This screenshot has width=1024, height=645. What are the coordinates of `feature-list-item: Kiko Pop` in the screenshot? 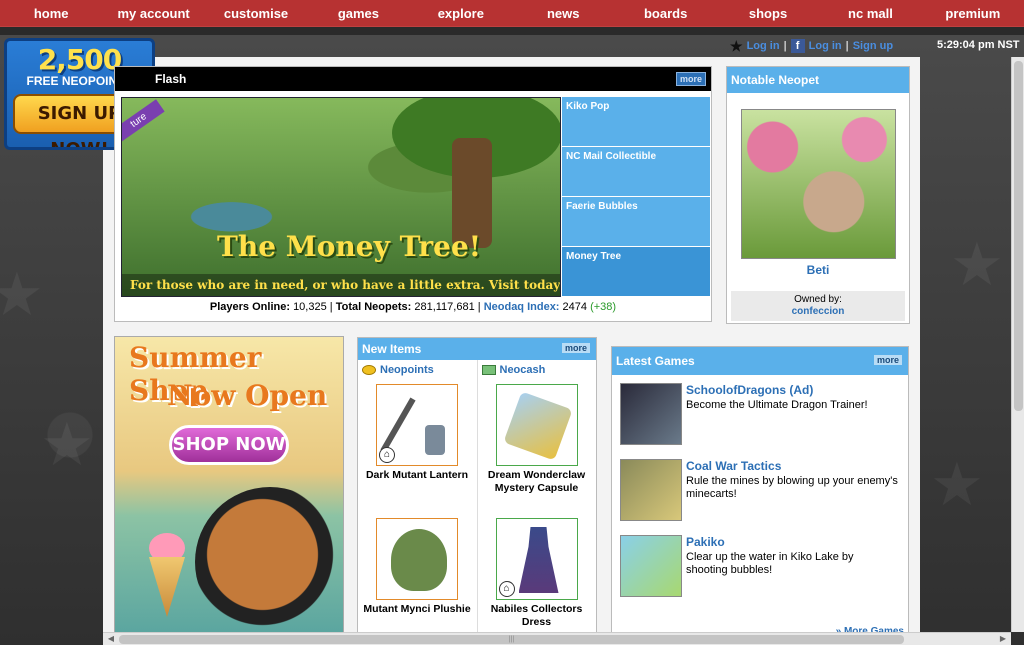 It's located at (636, 122).